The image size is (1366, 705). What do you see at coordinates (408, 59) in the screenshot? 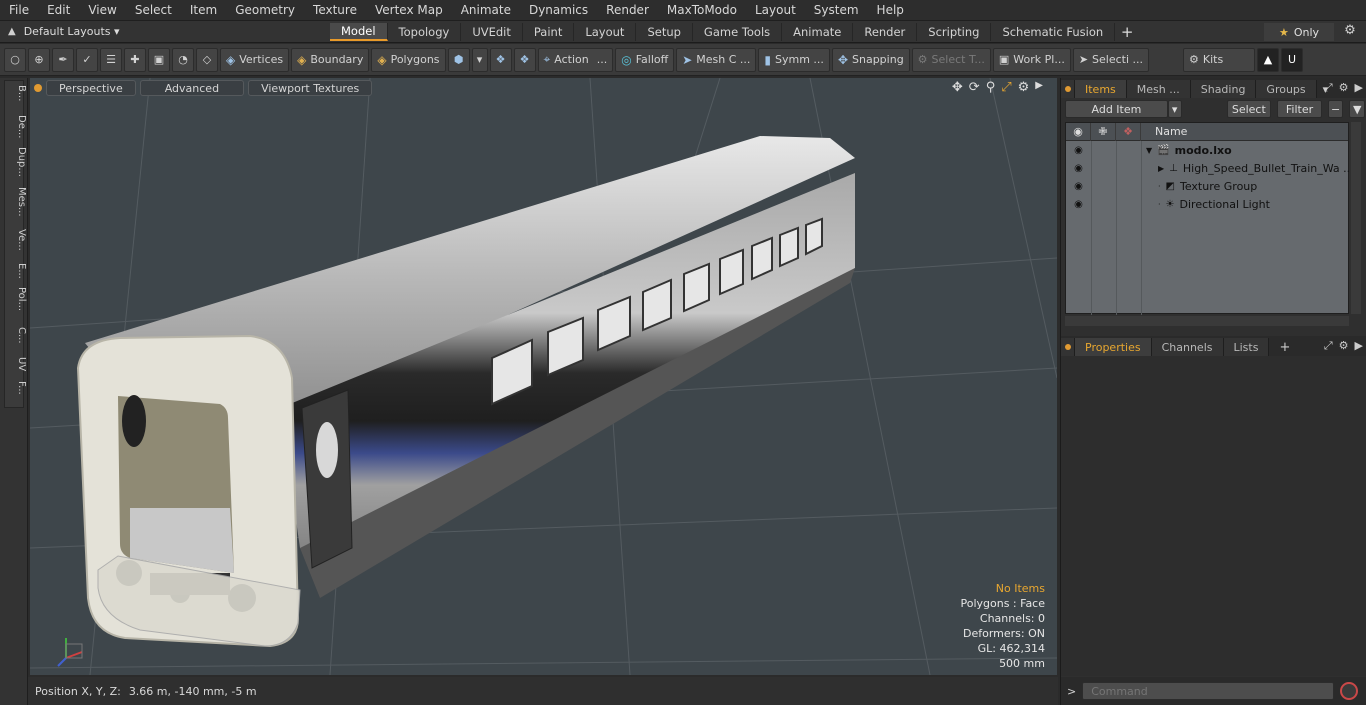
I see `polygons-button: ◈ Polygons` at bounding box center [408, 59].